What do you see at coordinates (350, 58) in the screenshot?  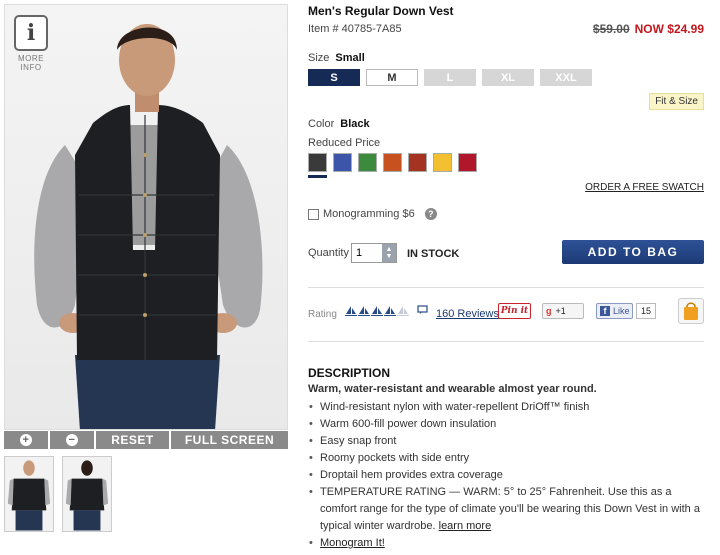 I see `selected-size: Small` at bounding box center [350, 58].